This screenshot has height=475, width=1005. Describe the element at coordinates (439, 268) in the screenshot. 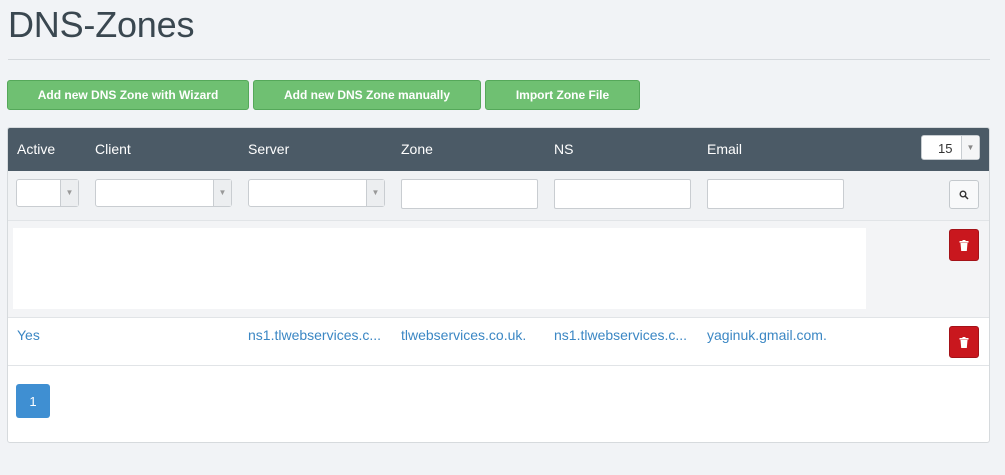

I see `empty-row-cell` at that location.